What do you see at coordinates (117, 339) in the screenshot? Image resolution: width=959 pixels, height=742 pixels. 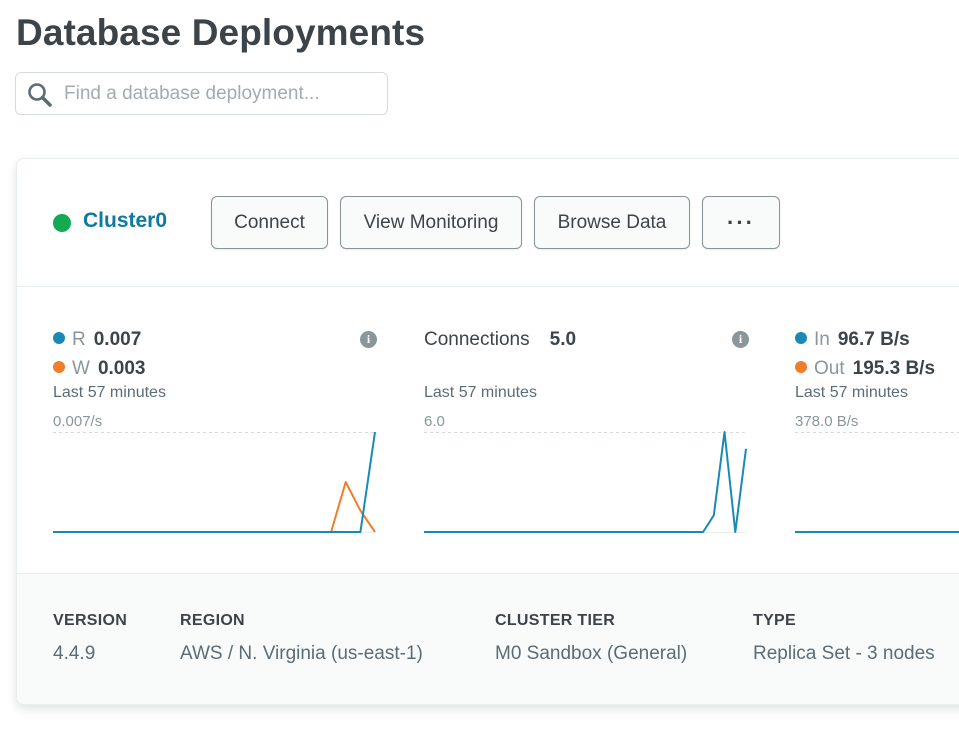 I see `r-value: 0.007` at bounding box center [117, 339].